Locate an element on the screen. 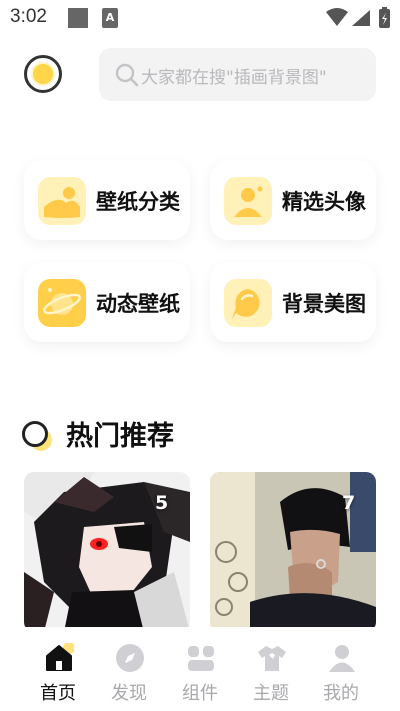 This screenshot has height=711, width=400. section-title-dot-icon is located at coordinates (35, 434).